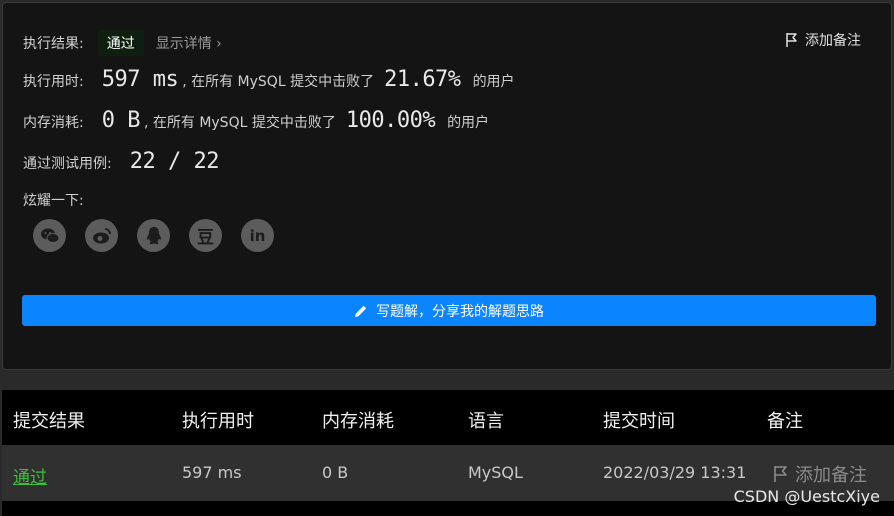  Describe the element at coordinates (806, 496) in the screenshot. I see `watermark: CSDN @UestcXiye` at that location.